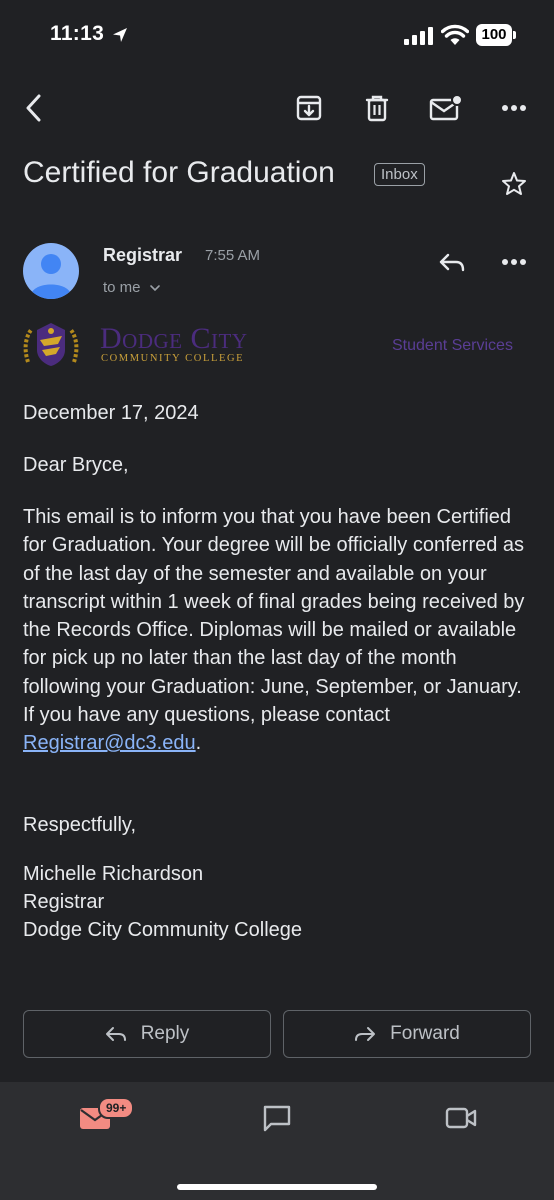 The height and width of the screenshot is (1200, 554). What do you see at coordinates (452, 345) in the screenshot?
I see `department-label: Student Services` at bounding box center [452, 345].